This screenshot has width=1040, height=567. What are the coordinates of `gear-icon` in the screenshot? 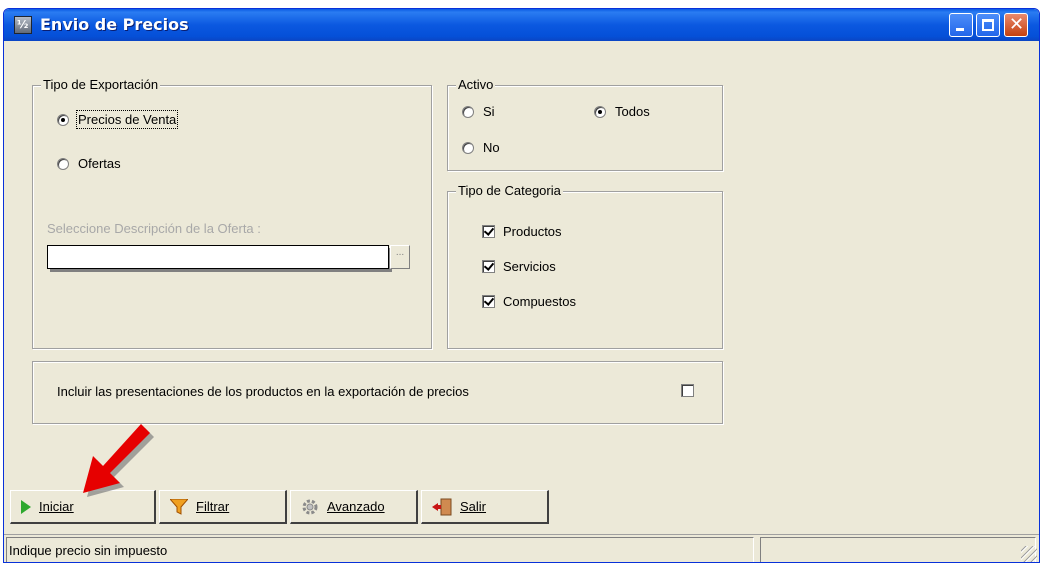 It's located at (310, 506).